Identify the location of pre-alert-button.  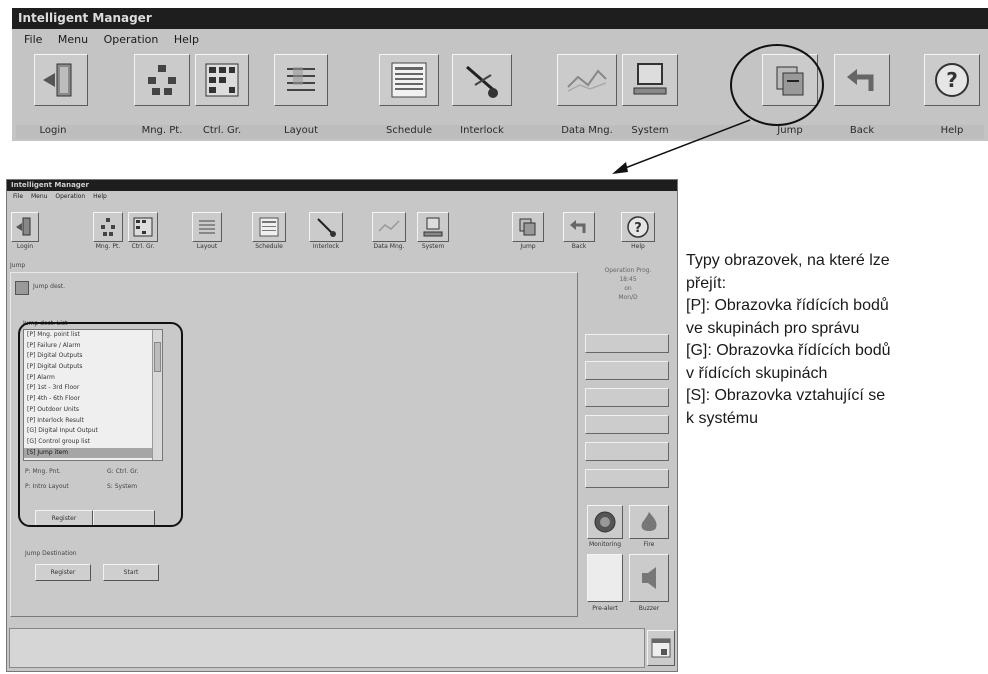
(605, 578).